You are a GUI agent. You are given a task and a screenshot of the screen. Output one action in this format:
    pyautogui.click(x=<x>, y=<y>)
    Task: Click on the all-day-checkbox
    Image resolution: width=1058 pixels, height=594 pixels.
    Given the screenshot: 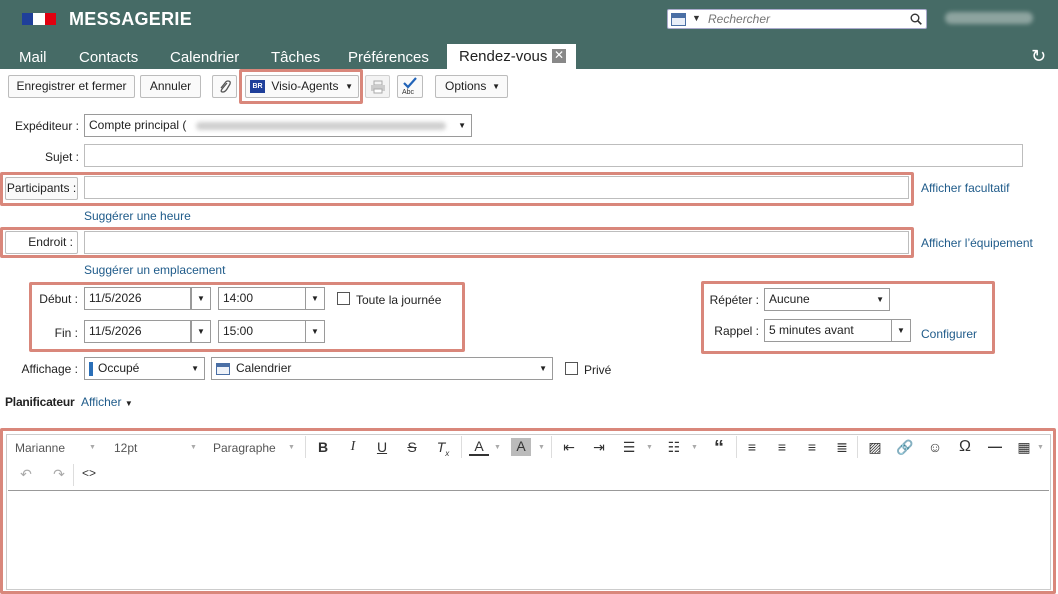 What is the action you would take?
    pyautogui.click(x=343, y=298)
    